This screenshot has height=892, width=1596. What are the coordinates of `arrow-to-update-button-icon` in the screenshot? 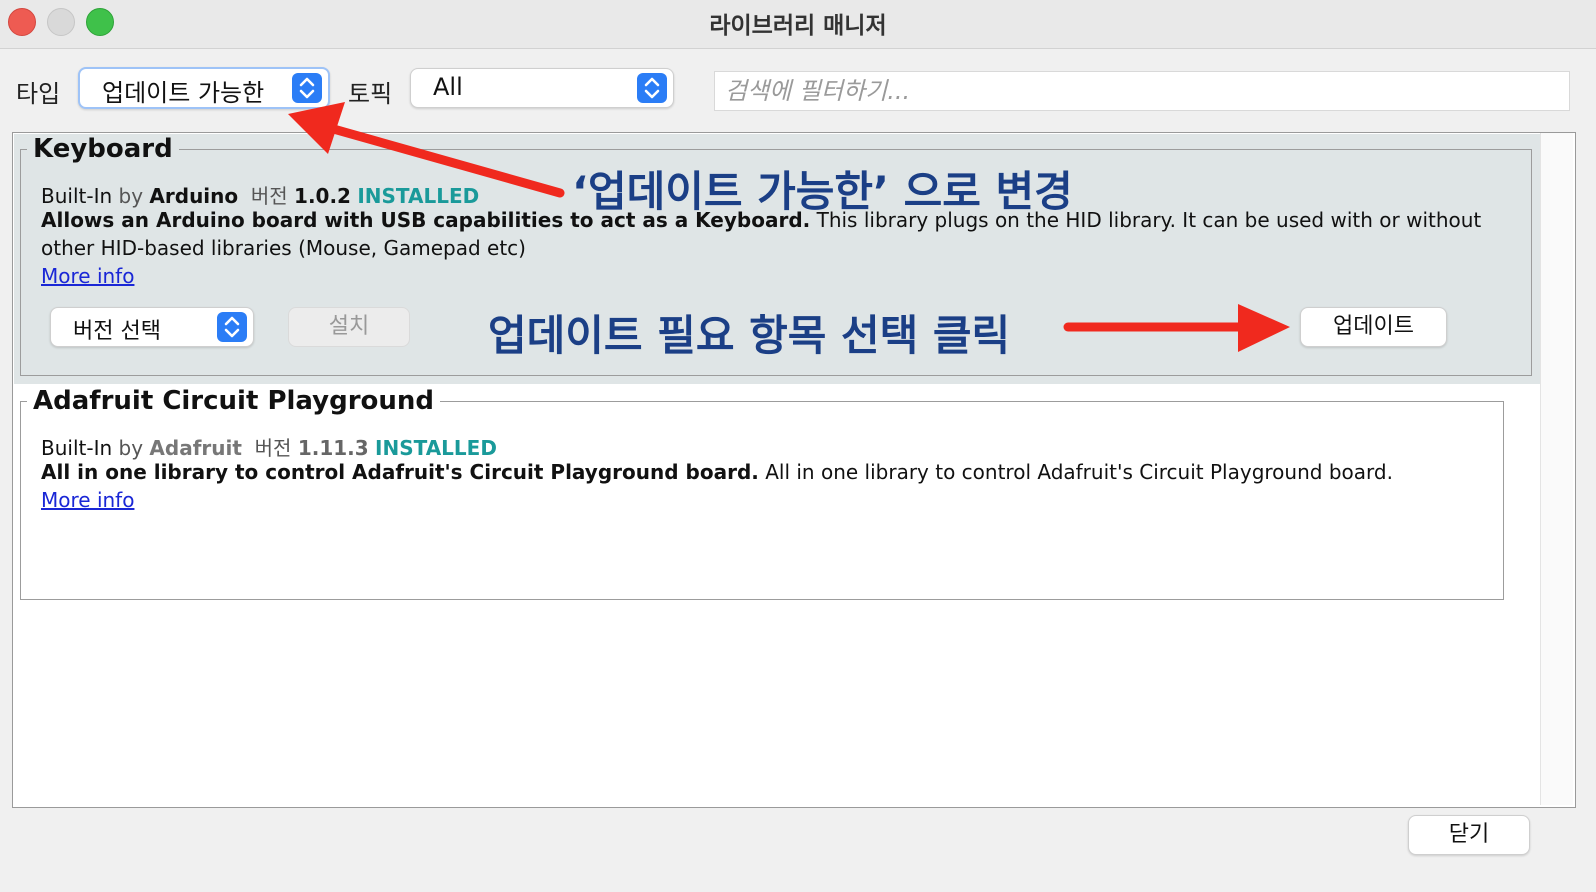 It's located at (1176, 328).